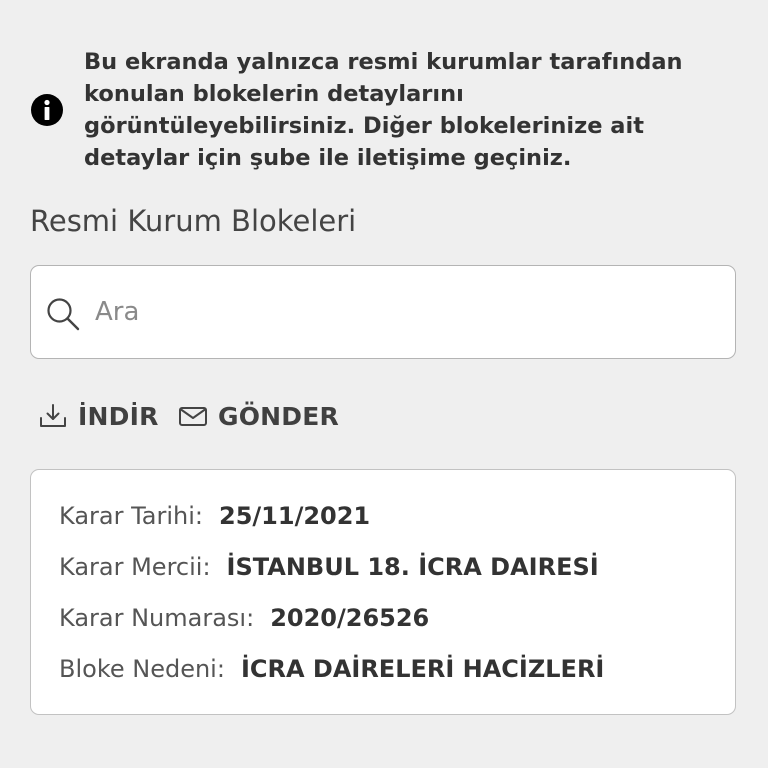 The image size is (768, 768). I want to click on send-button: GÖNDER, so click(258, 416).